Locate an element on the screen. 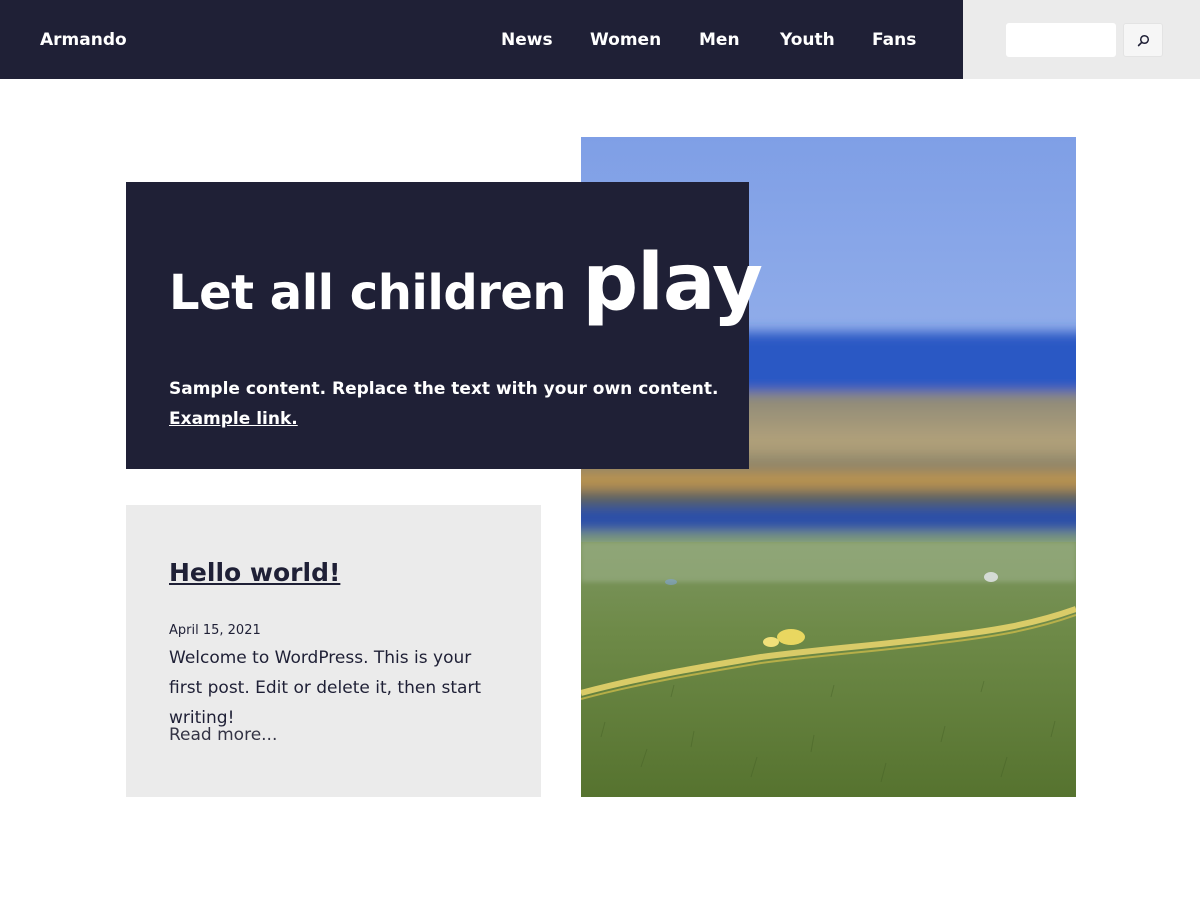 This screenshot has height=900, width=1200. hero-heading-part1: Let all children is located at coordinates (376, 293).